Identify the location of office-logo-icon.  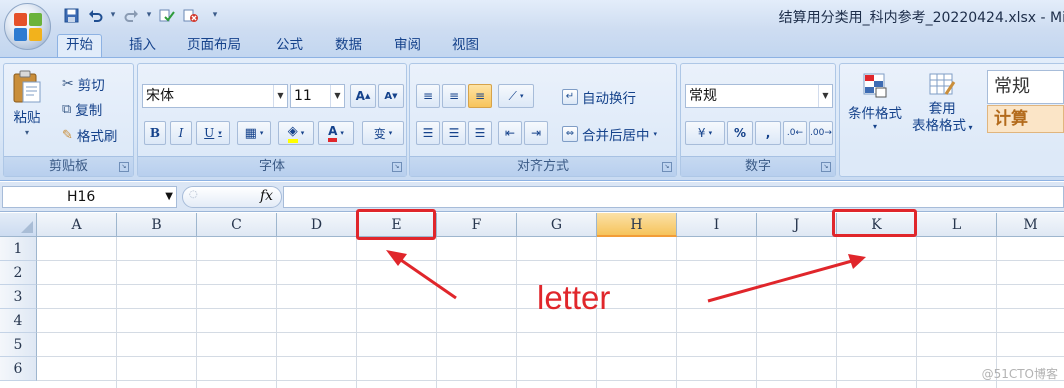
(27, 26).